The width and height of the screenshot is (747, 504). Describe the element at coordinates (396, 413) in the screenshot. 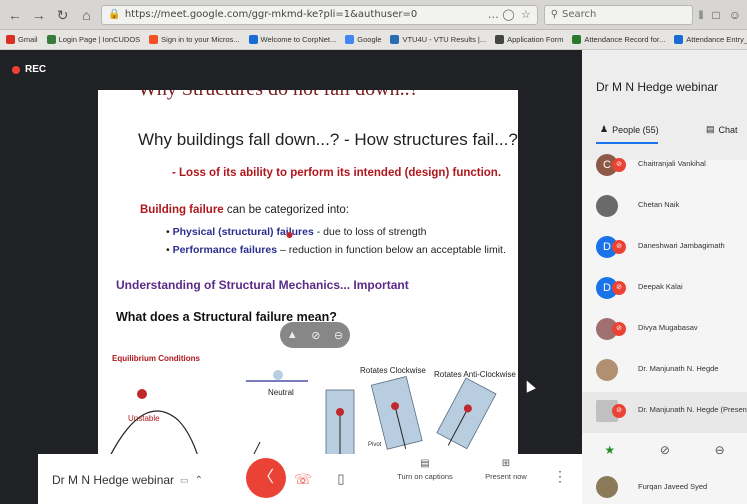

I see `block-cw` at that location.